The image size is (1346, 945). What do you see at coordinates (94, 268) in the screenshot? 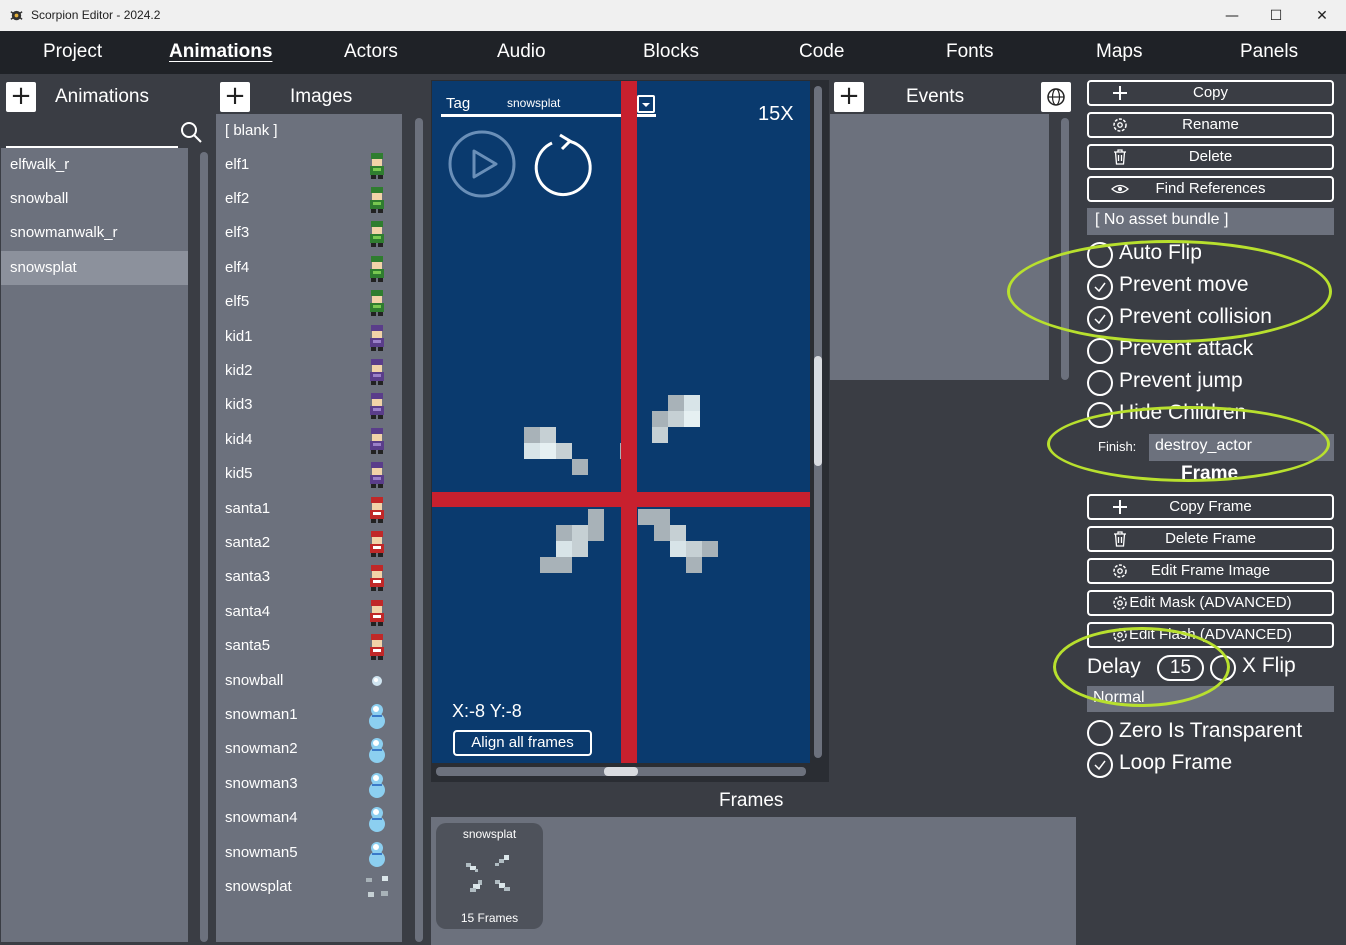
I see `list-item-selected: snowsplat` at bounding box center [94, 268].